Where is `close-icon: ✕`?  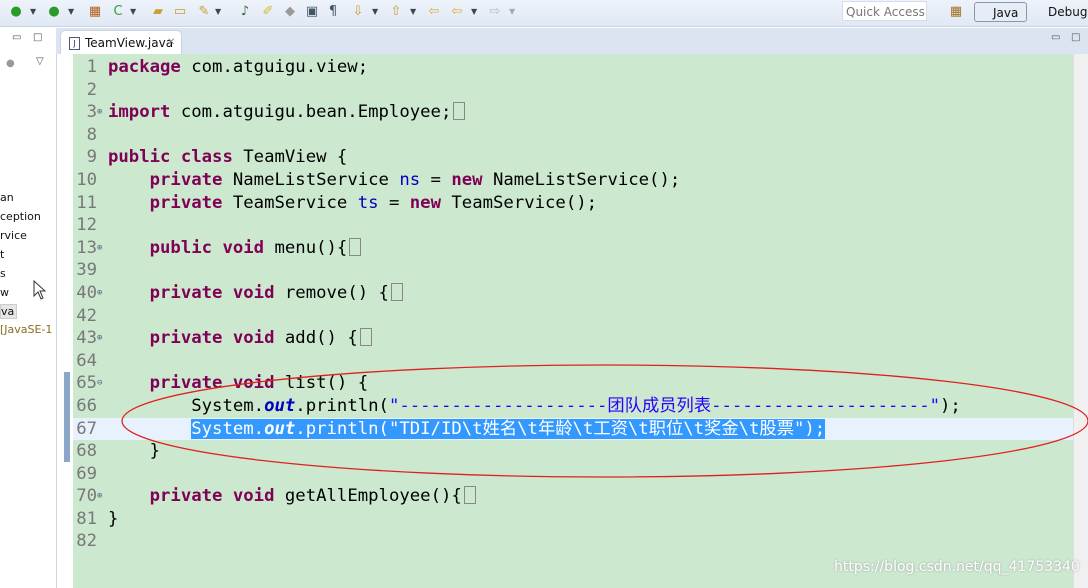 close-icon: ✕ is located at coordinates (171, 43).